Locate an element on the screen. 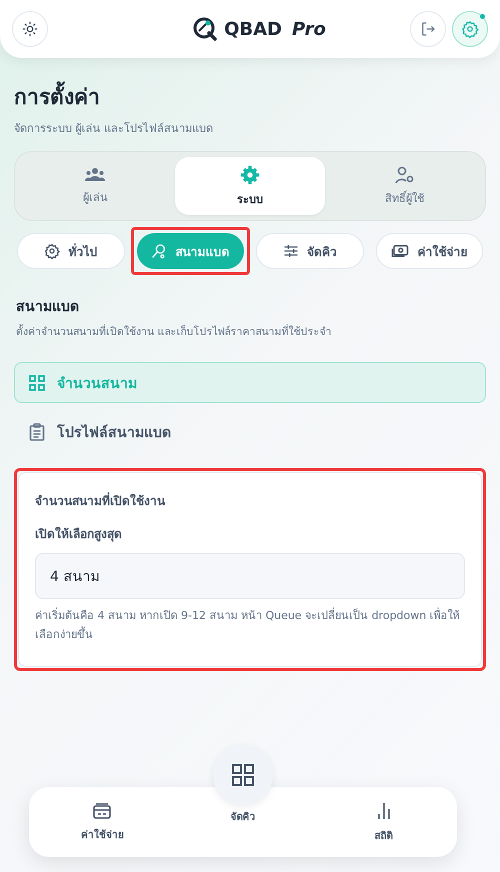  card-title: จำนวนสนามที่เปิดใช้งาน is located at coordinates (100, 500).